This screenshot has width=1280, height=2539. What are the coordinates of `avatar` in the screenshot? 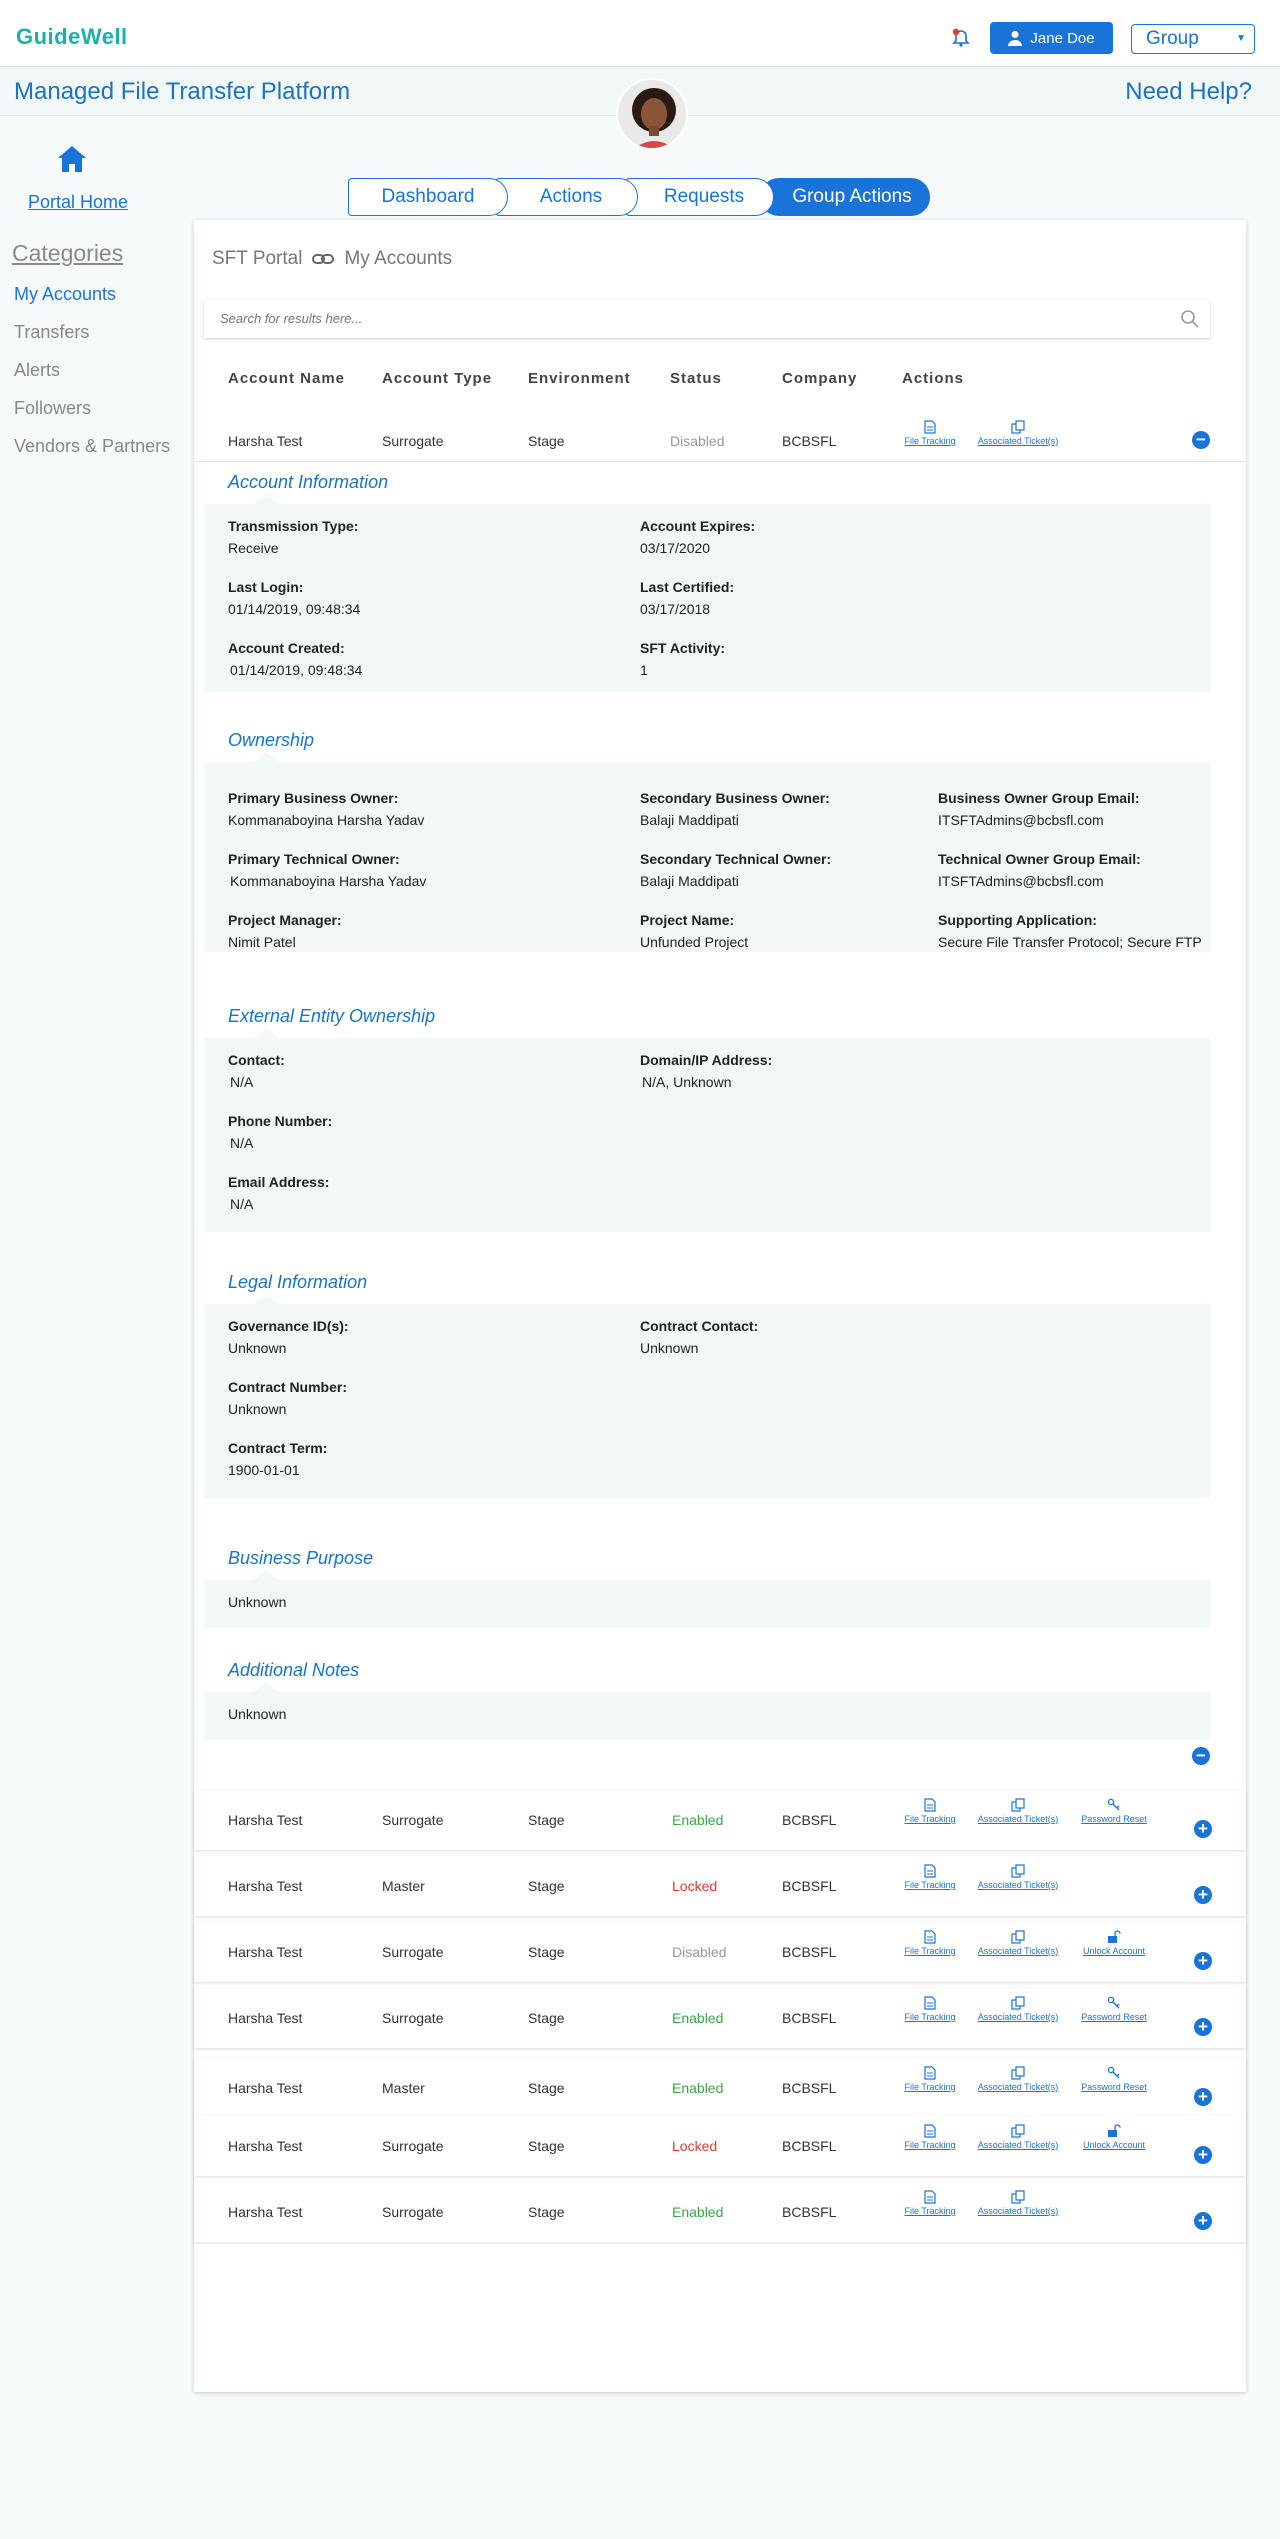 It's located at (652, 114).